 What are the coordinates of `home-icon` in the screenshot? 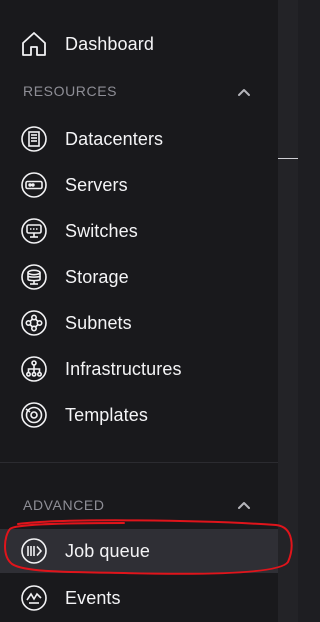 It's located at (34, 44).